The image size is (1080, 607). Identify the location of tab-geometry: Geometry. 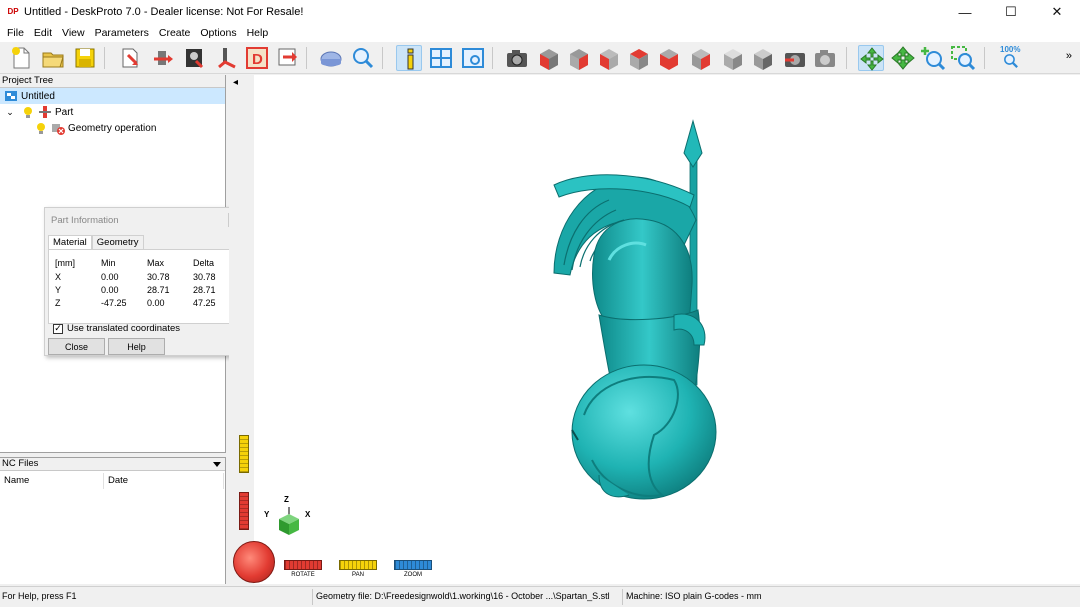
(117, 242).